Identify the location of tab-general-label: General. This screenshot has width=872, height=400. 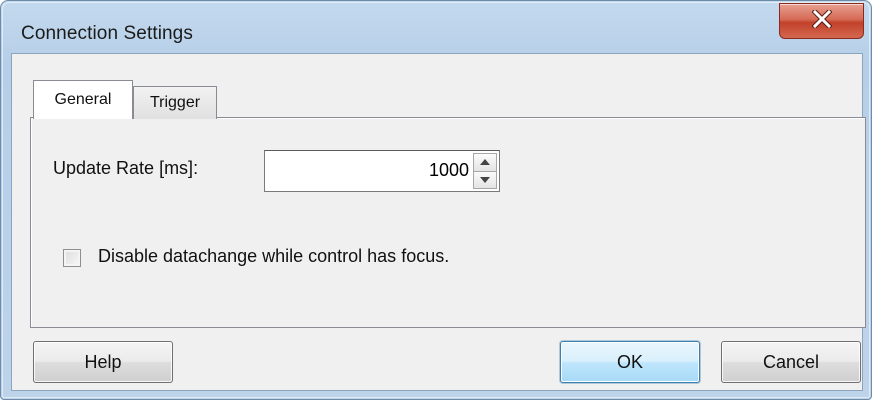
(83, 99).